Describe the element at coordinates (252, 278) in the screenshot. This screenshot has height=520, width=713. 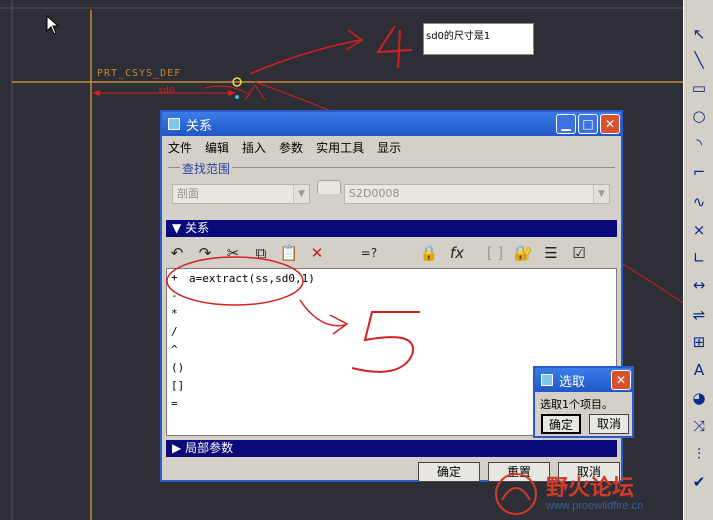
I see `relation-code: a=extract(ss,sd0,1)` at that location.